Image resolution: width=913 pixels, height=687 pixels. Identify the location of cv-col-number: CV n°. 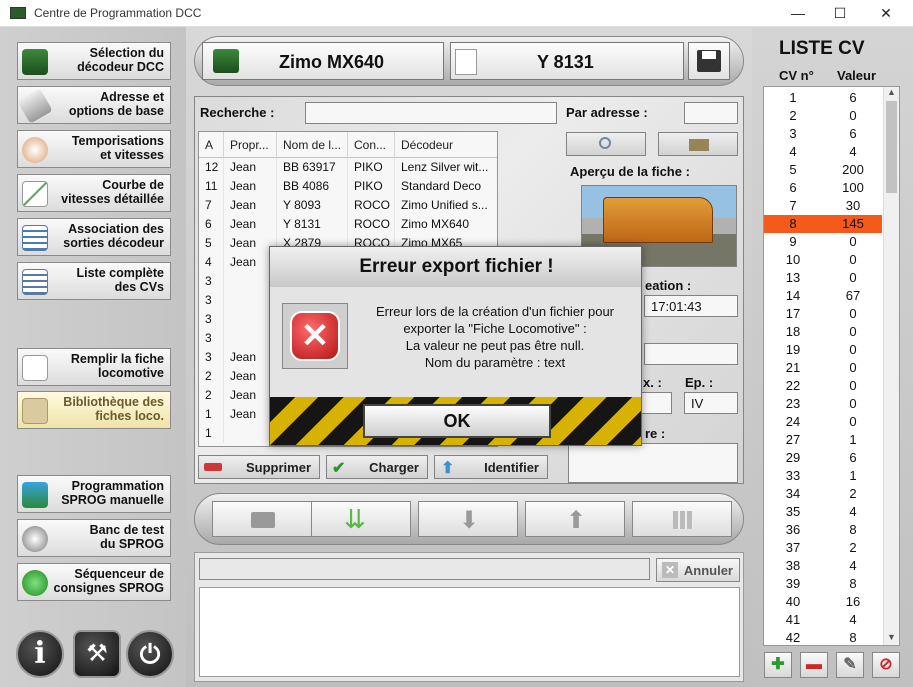
(796, 75).